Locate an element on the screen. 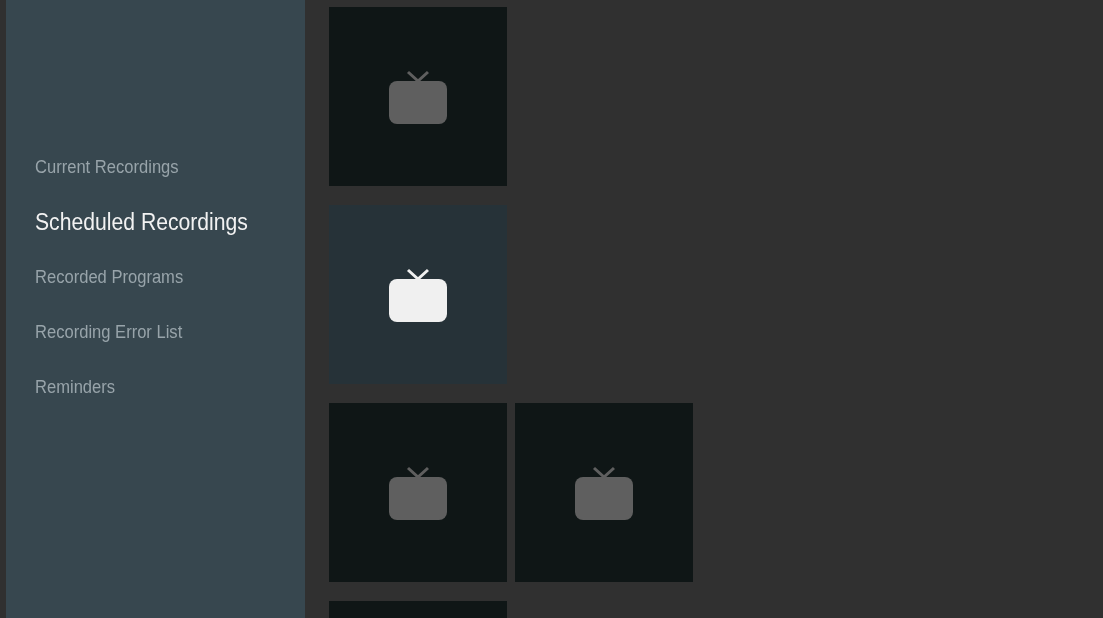 This screenshot has height=618, width=1103. sidebar-item: Reminders is located at coordinates (170, 387).